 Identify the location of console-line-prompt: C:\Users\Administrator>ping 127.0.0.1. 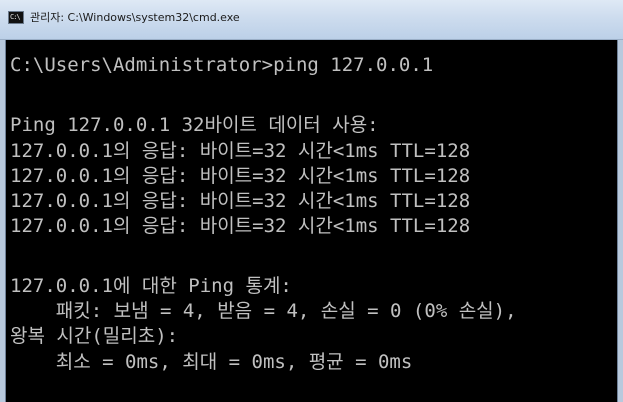
(222, 65).